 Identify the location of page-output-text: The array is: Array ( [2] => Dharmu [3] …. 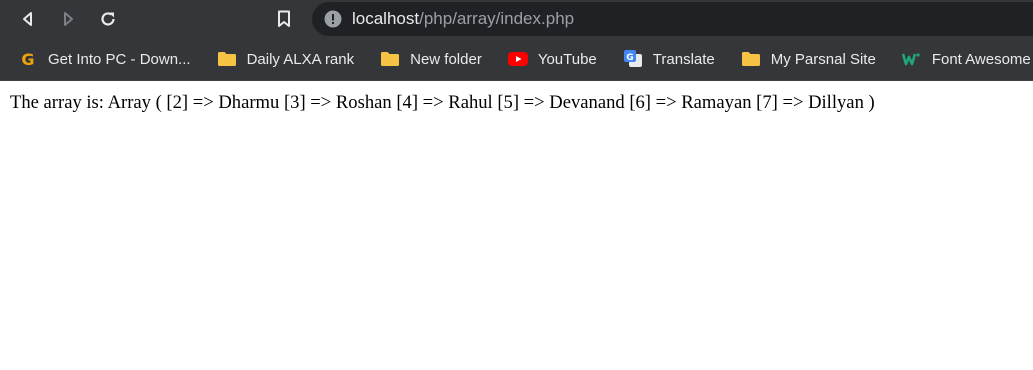
(442, 102).